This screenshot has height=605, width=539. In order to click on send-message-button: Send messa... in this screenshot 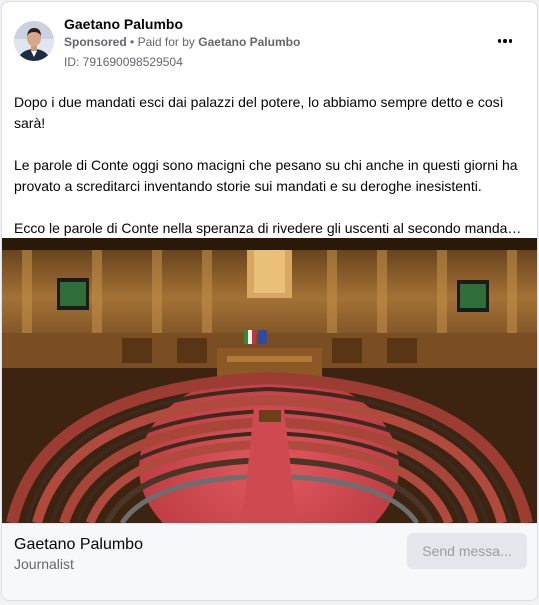, I will do `click(467, 551)`.